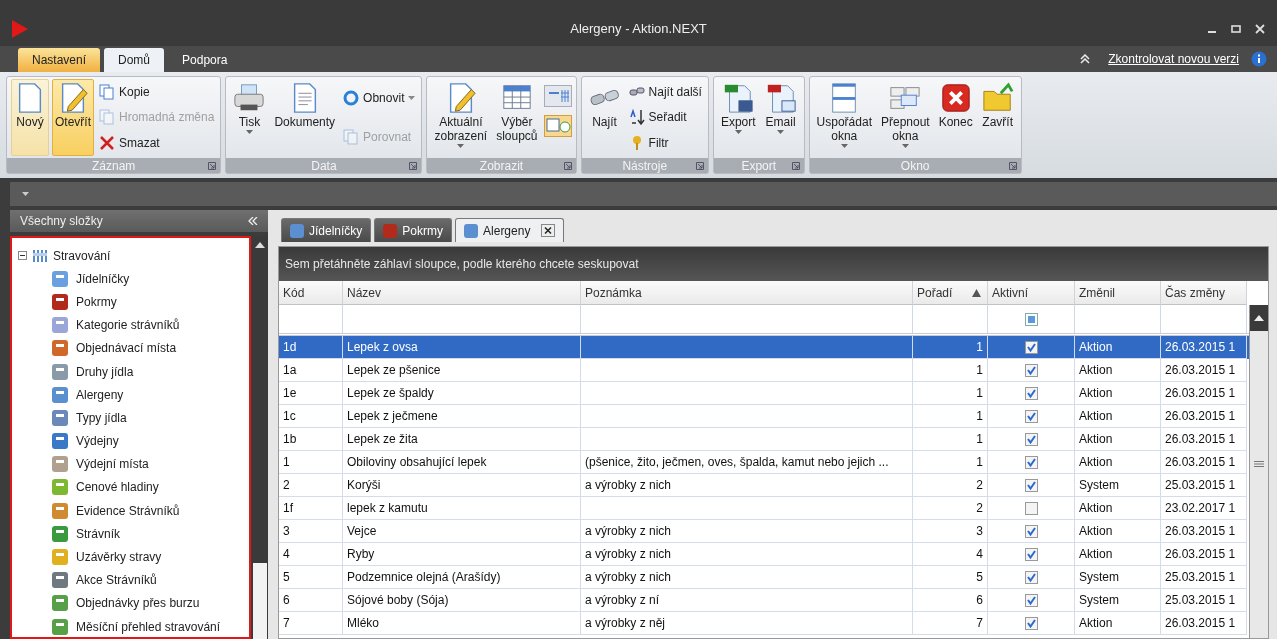 This screenshot has height=639, width=1277. Describe the element at coordinates (379, 98) in the screenshot. I see `ribbon-button: Obnovit` at that location.